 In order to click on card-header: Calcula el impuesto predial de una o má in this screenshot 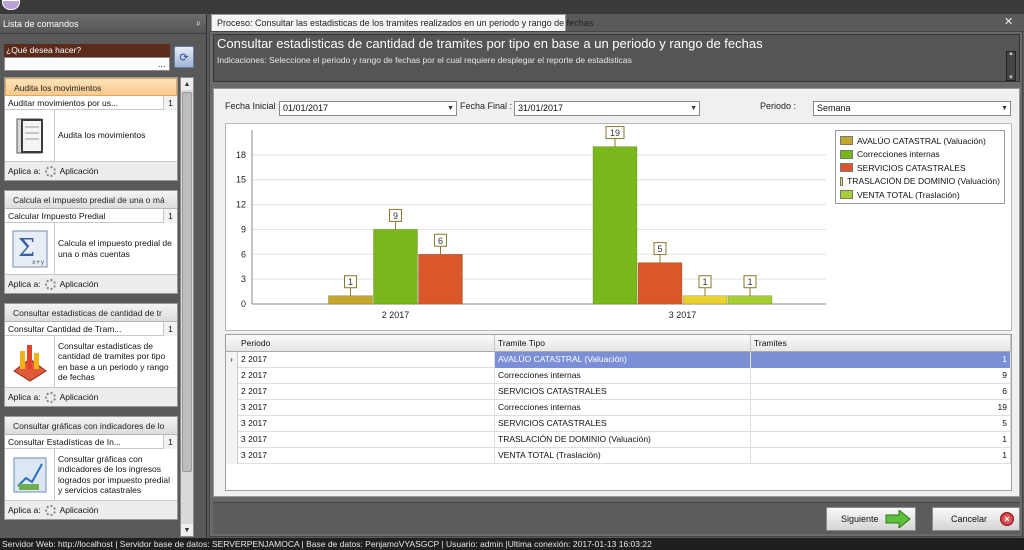, I will do `click(91, 200)`.